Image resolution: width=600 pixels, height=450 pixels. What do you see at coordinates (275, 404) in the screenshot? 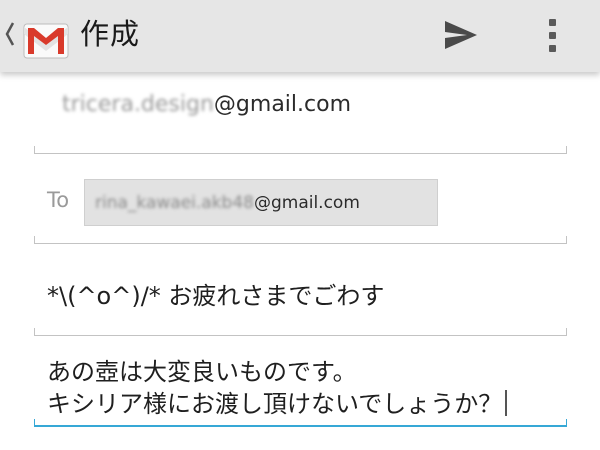
I see `body-line-2-text: キシリア様にお渡し頂けないでしょうか？` at bounding box center [275, 404].